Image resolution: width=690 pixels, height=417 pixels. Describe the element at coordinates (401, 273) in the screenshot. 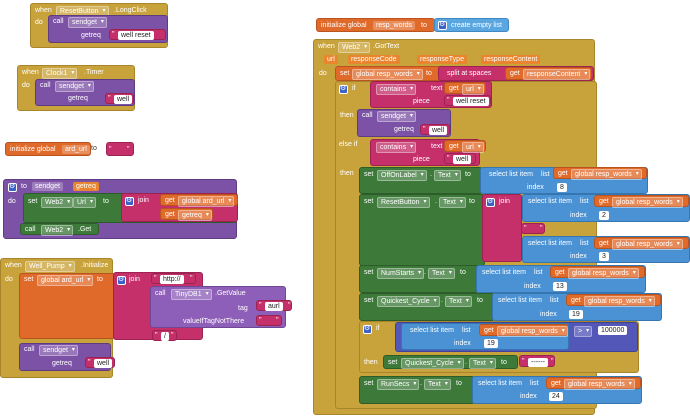

I see `component-dropdown: NumStarts` at that location.